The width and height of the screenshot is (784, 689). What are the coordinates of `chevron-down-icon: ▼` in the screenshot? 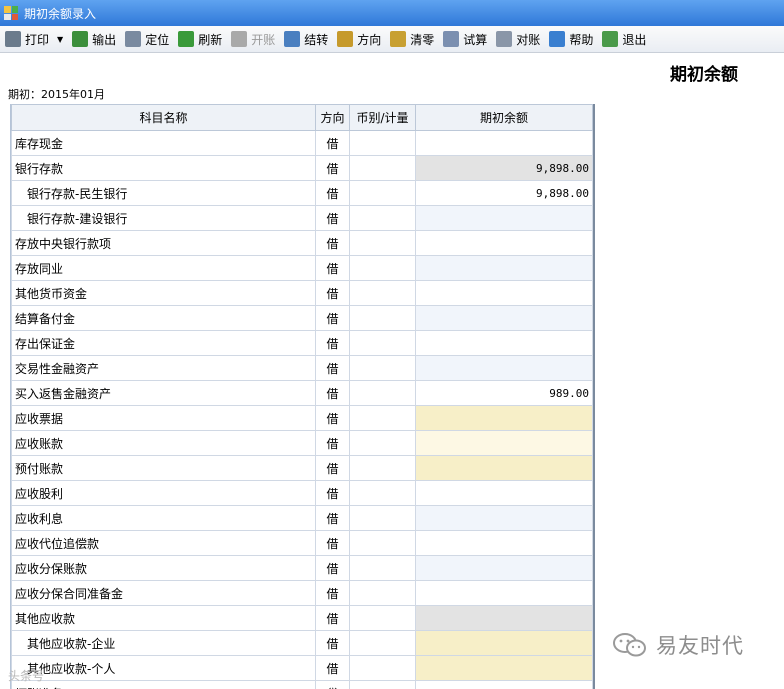 It's located at (60, 39).